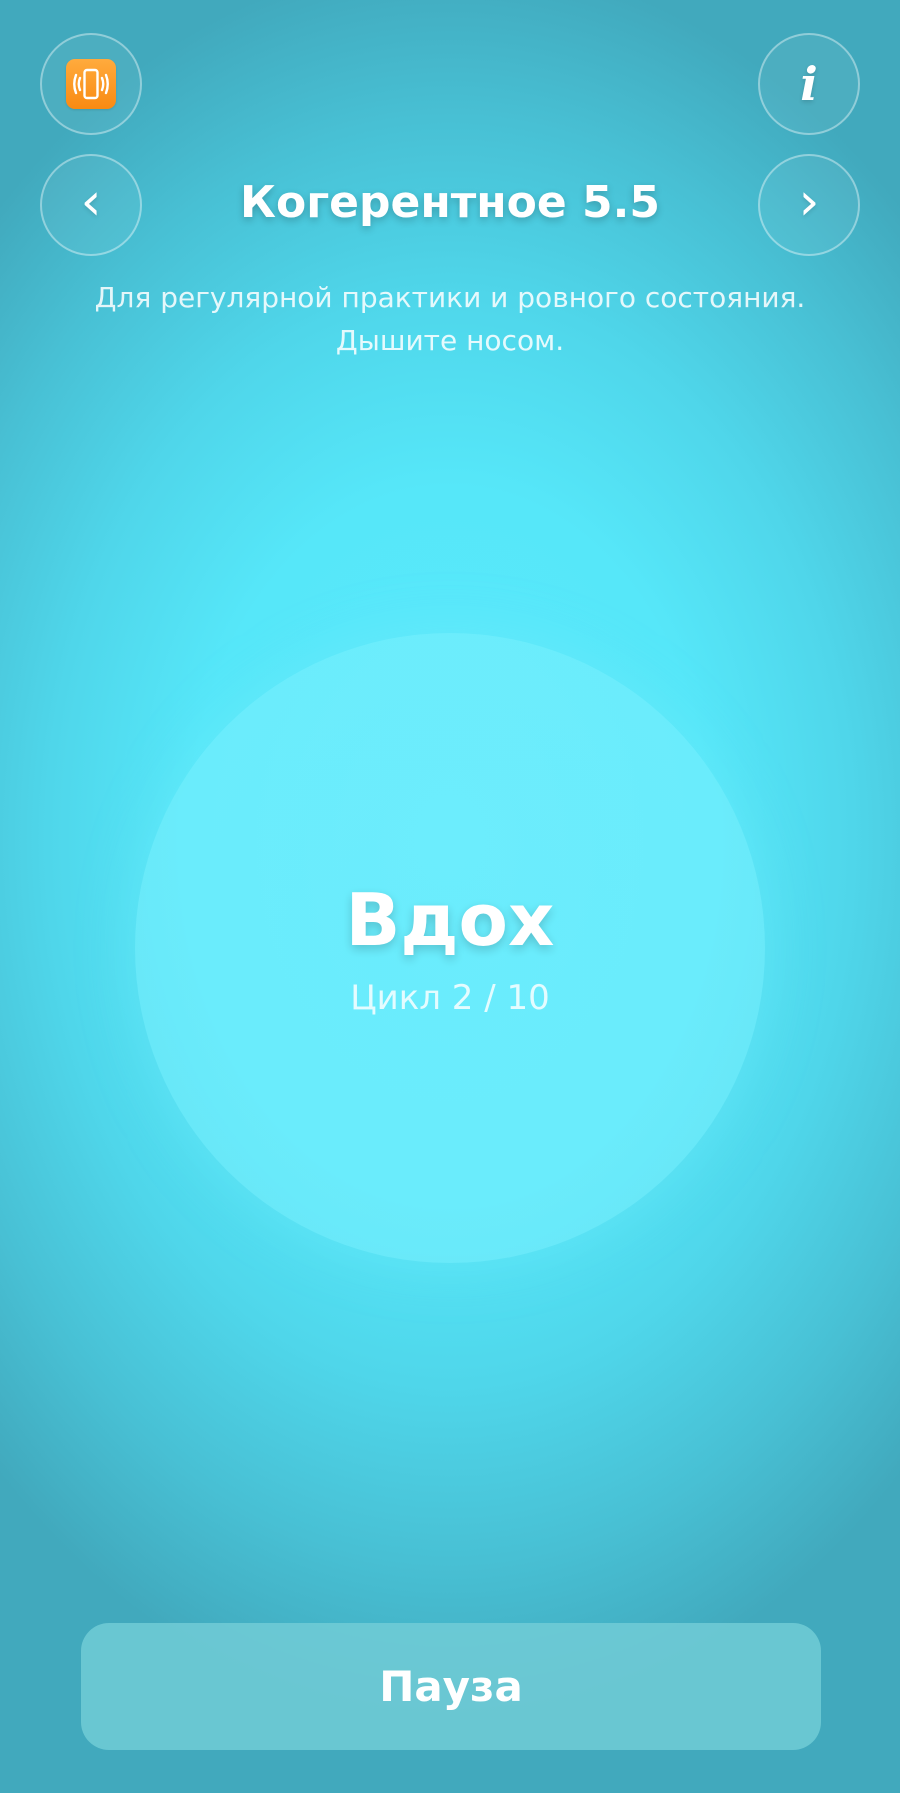  I want to click on next-exercise-button: ›, so click(809, 205).